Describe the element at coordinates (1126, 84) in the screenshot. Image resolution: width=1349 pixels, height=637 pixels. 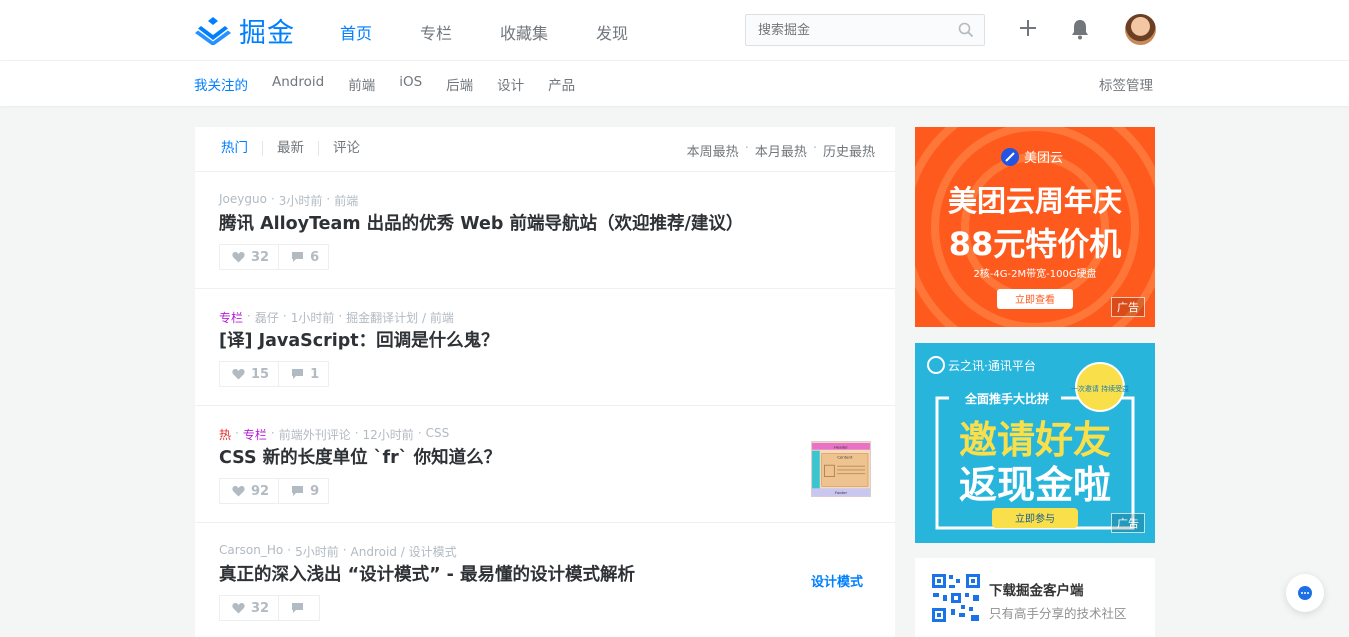
I see `tag-manage-link: 标签管理` at that location.